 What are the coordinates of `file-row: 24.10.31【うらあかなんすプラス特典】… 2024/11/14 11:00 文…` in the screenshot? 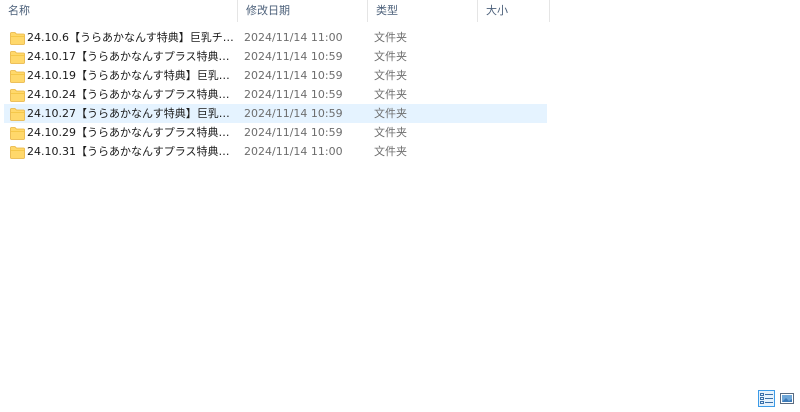 It's located at (275, 151).